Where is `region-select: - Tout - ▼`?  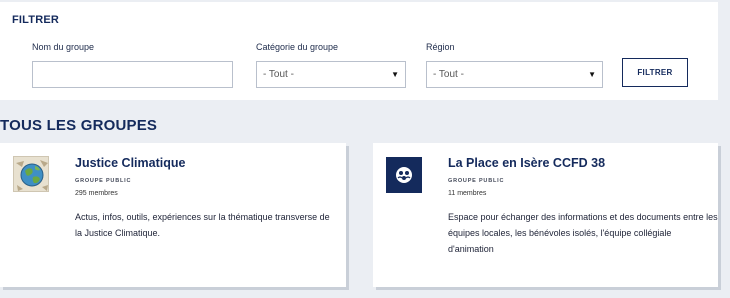 region-select: - Tout - ▼ is located at coordinates (514, 74).